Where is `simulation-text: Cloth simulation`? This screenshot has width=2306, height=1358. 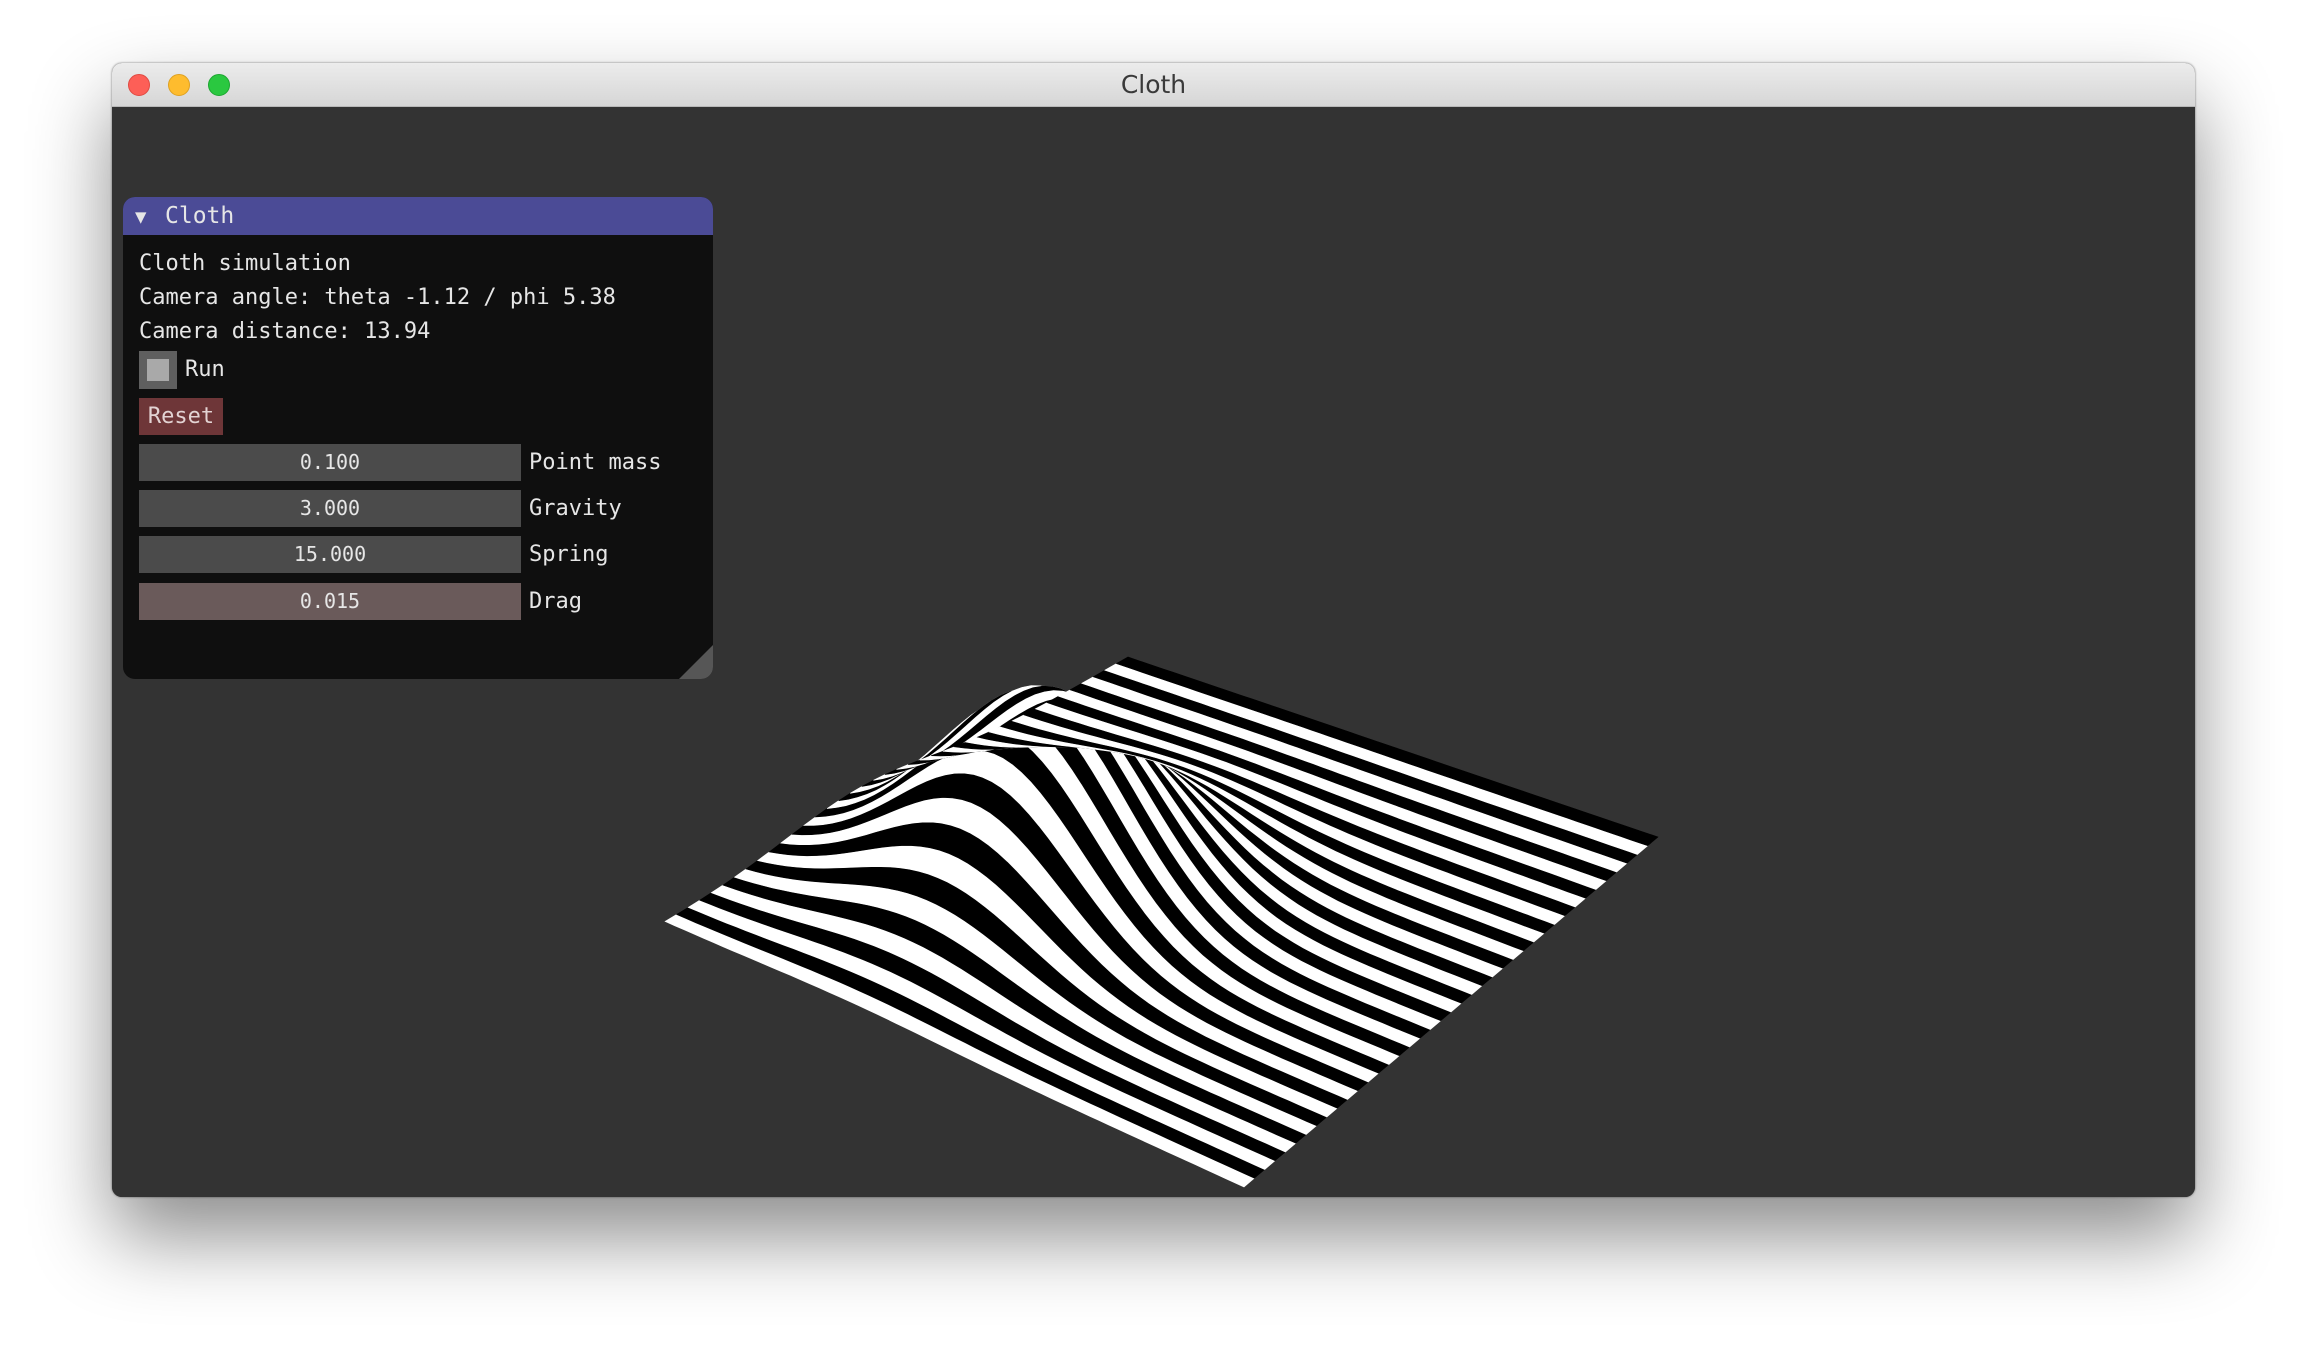
simulation-text: Cloth simulation is located at coordinates (245, 263).